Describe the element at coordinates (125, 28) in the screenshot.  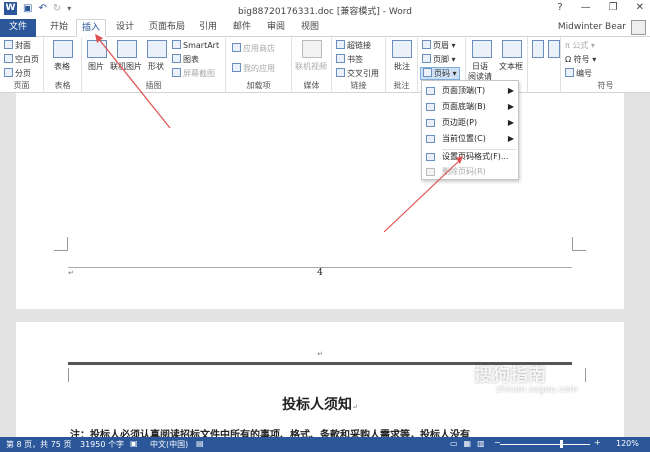
I see `tab-design: 设计` at that location.